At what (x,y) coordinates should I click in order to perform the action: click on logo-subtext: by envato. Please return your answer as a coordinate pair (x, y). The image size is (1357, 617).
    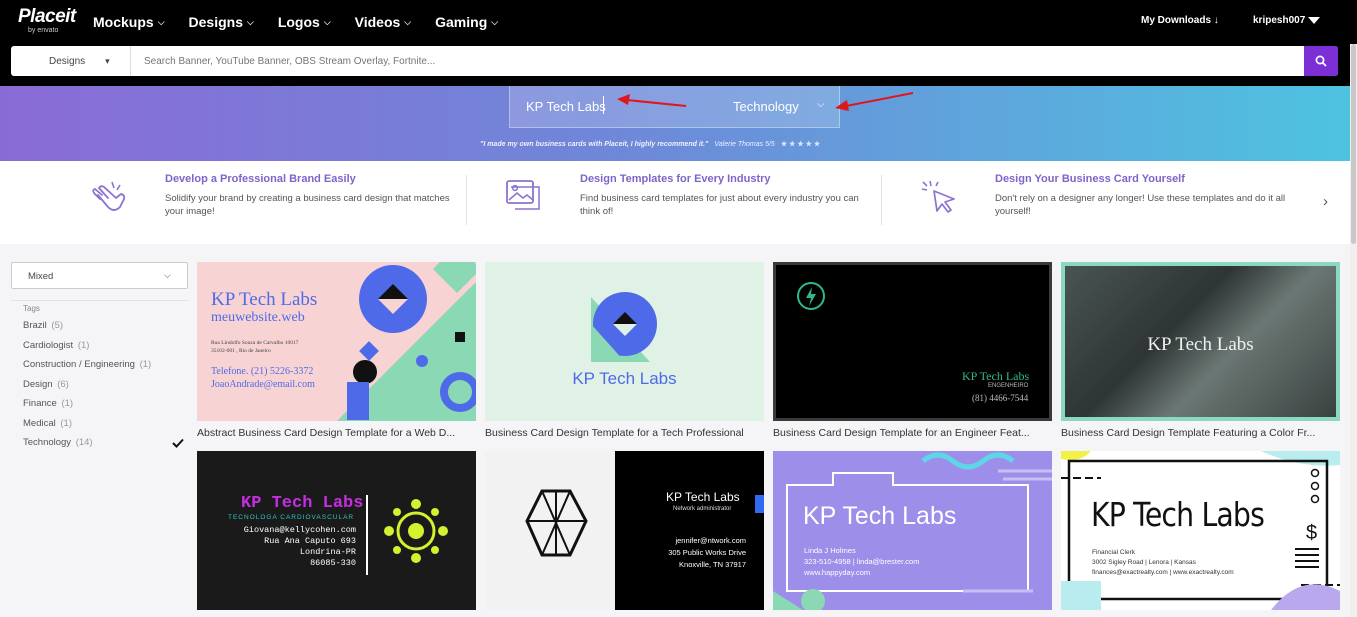
    Looking at the image, I should click on (43, 30).